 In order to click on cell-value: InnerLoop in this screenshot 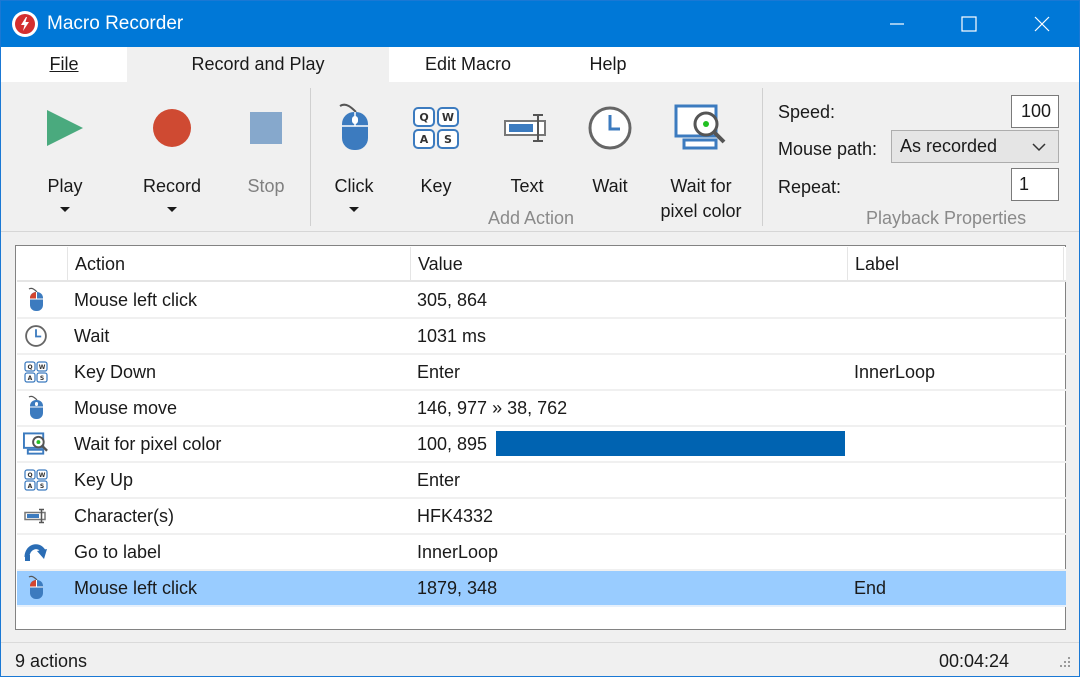, I will do `click(458, 552)`.